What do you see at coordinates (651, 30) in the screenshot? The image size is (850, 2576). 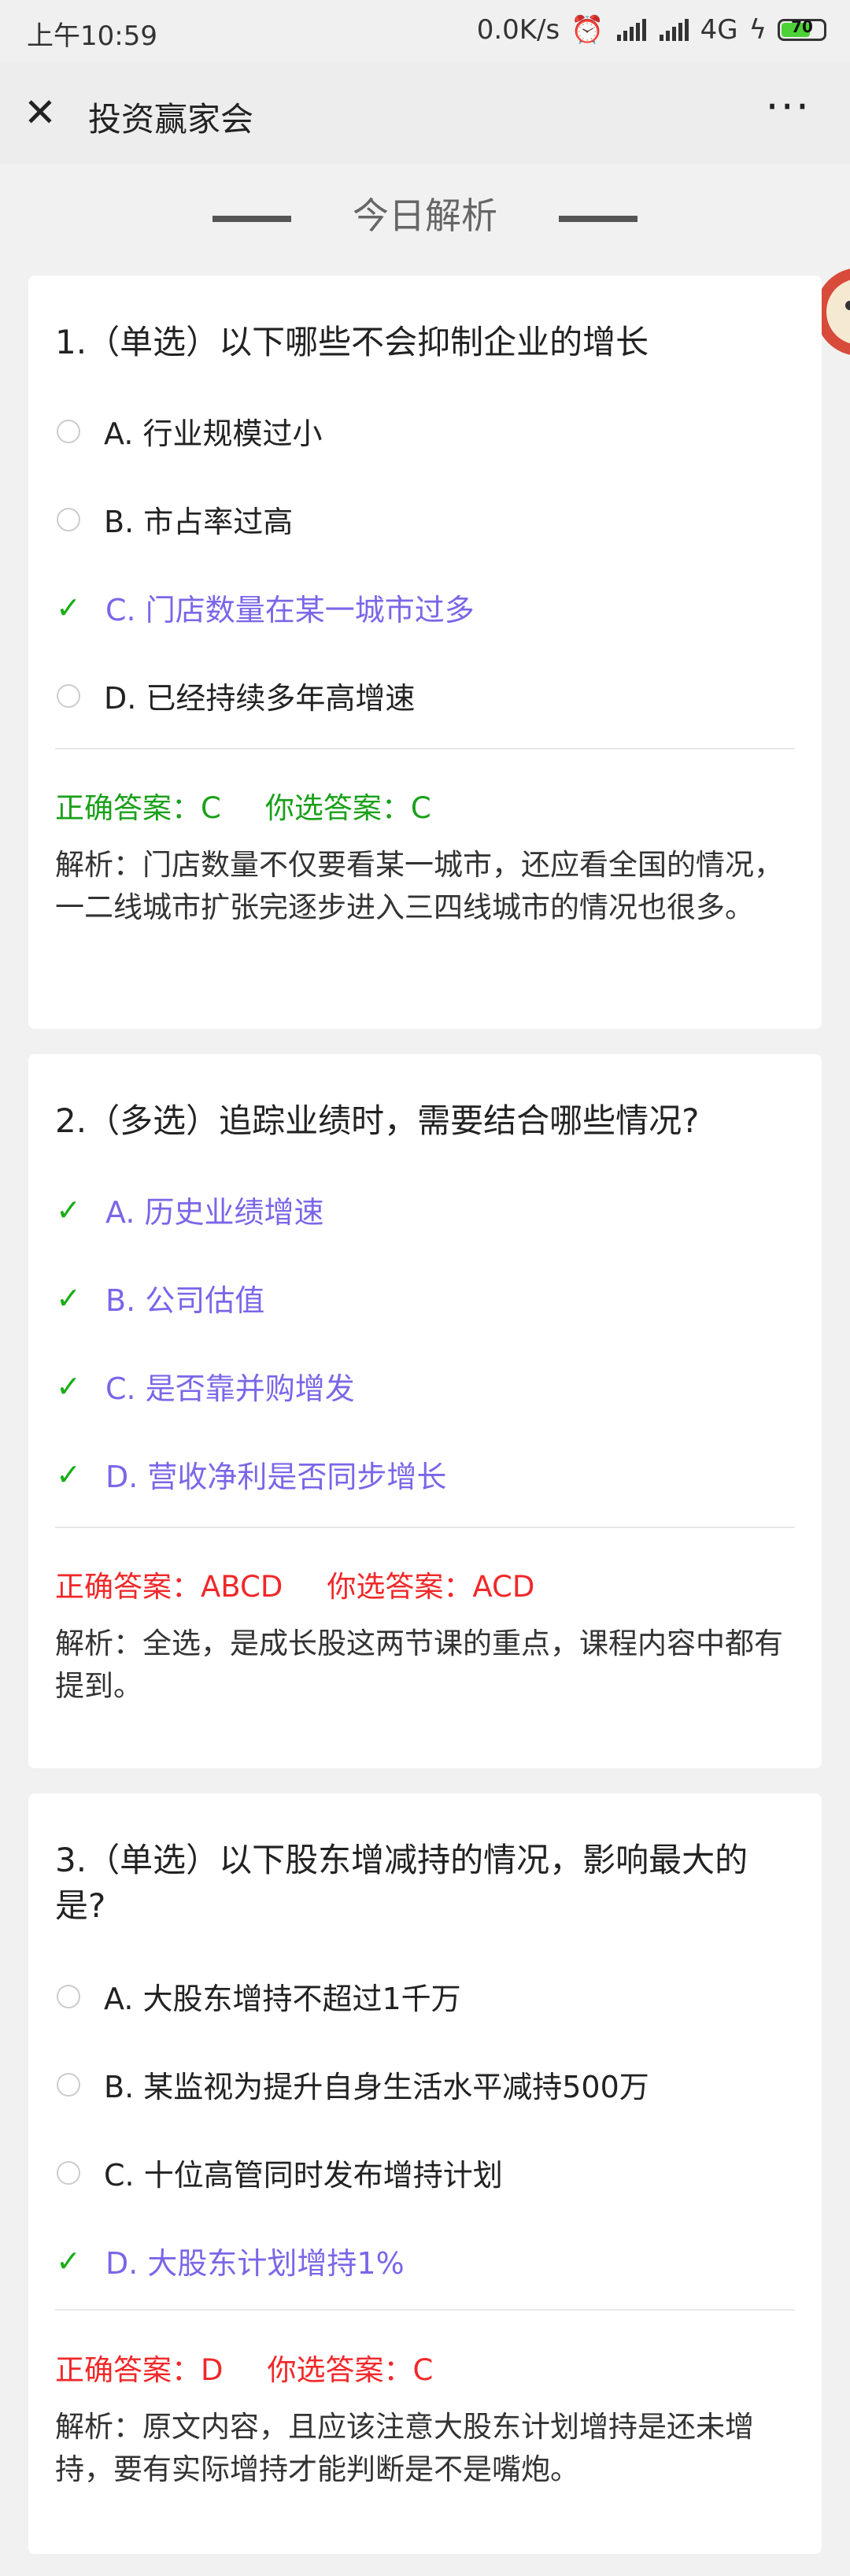 I see `status-icons: 0.0K/s ⏰ 4G ϟ 70` at bounding box center [651, 30].